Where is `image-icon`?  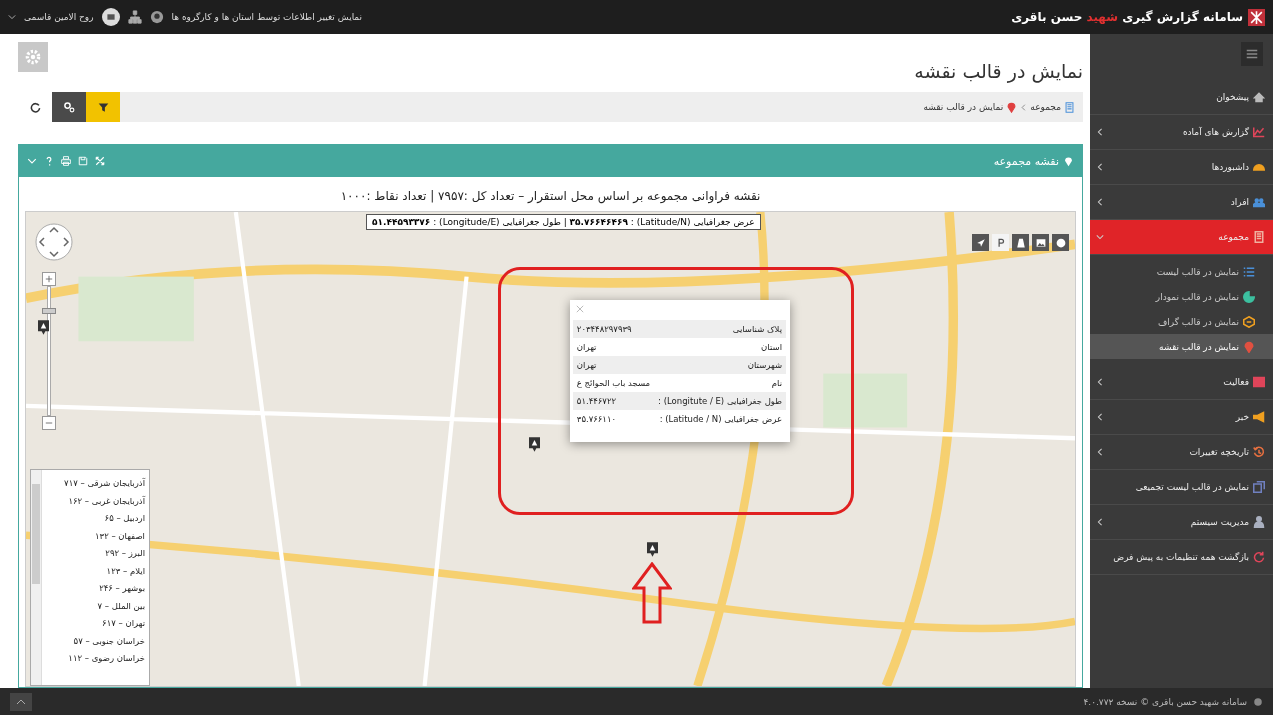 image-icon is located at coordinates (1040, 242).